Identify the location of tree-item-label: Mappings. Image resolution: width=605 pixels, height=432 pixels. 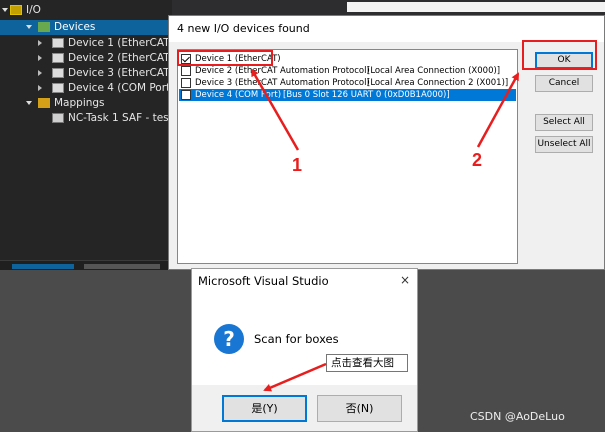
(79, 103).